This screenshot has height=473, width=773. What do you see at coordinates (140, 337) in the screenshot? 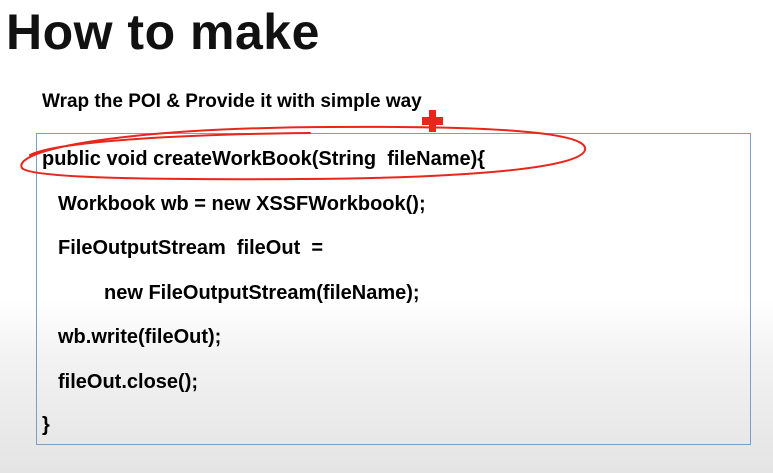
I see `code-line-write: wb.write(fileOut);` at bounding box center [140, 337].